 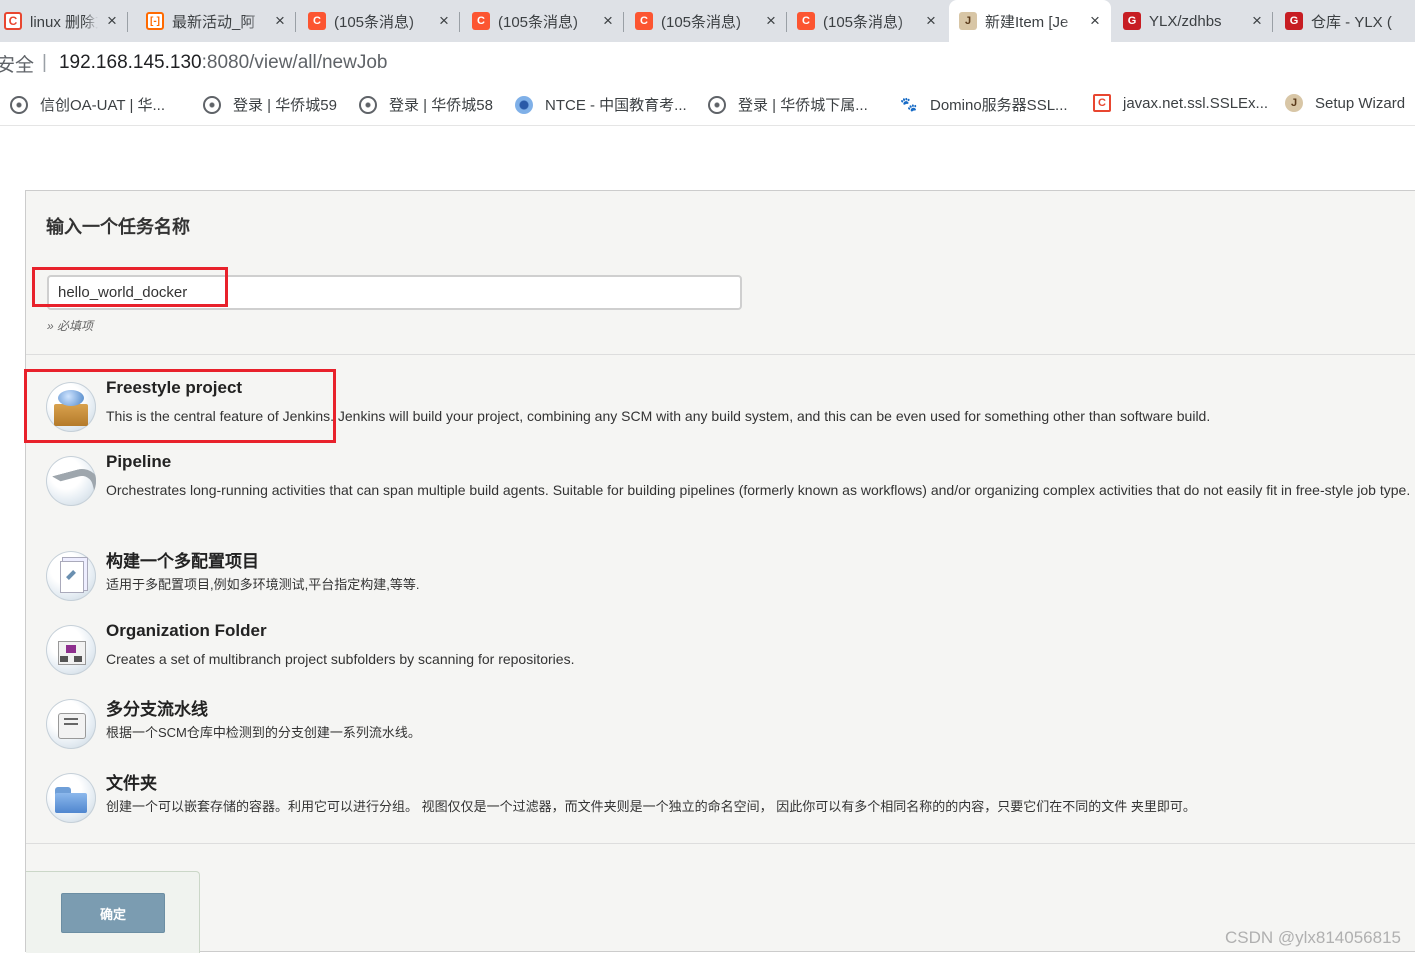 What do you see at coordinates (1360, 103) in the screenshot?
I see `bookmark-label: Setup Wizard` at bounding box center [1360, 103].